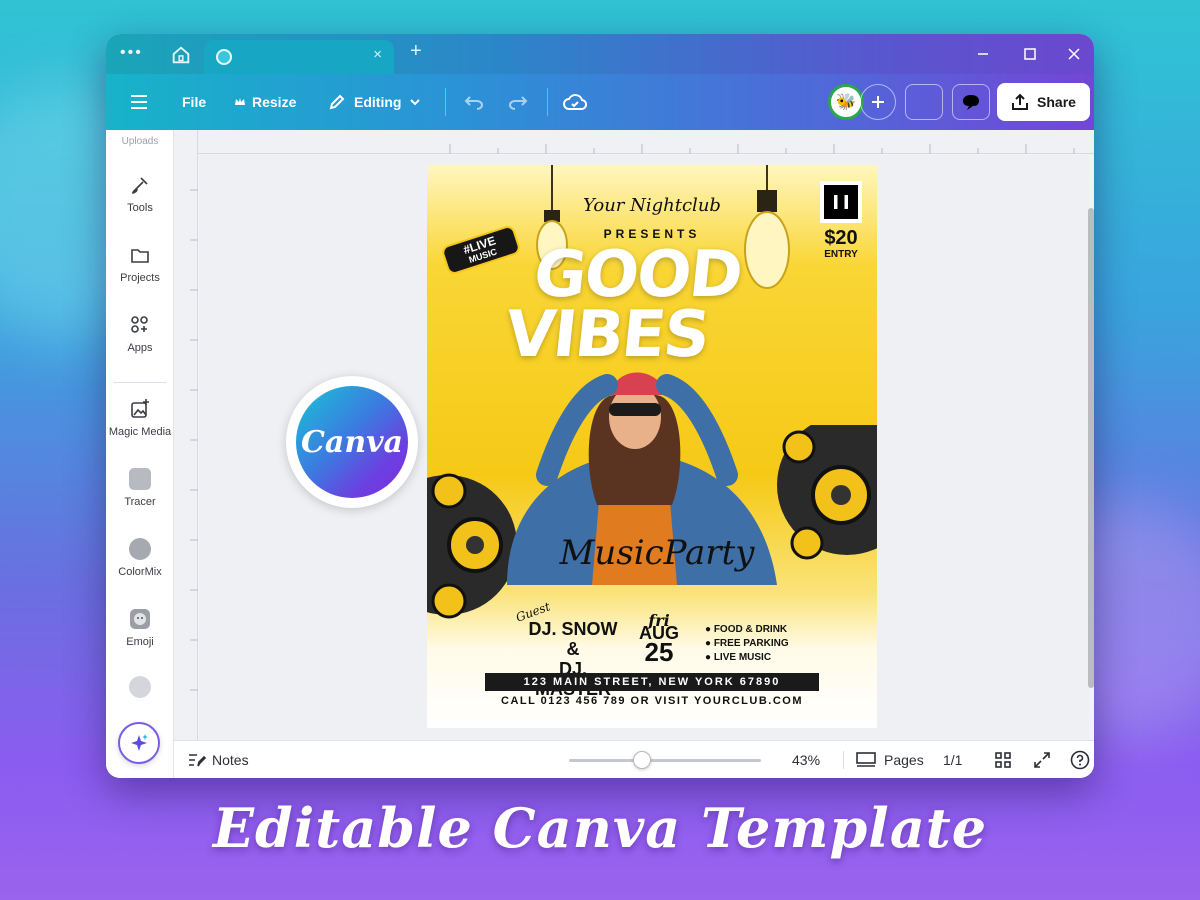  What do you see at coordinates (140, 256) in the screenshot?
I see `folder-icon` at bounding box center [140, 256].